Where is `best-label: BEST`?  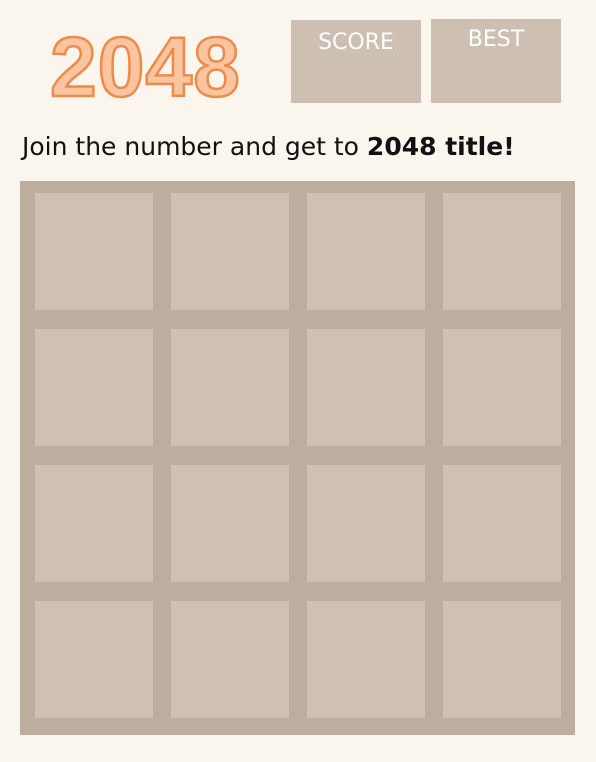 best-label: BEST is located at coordinates (496, 39).